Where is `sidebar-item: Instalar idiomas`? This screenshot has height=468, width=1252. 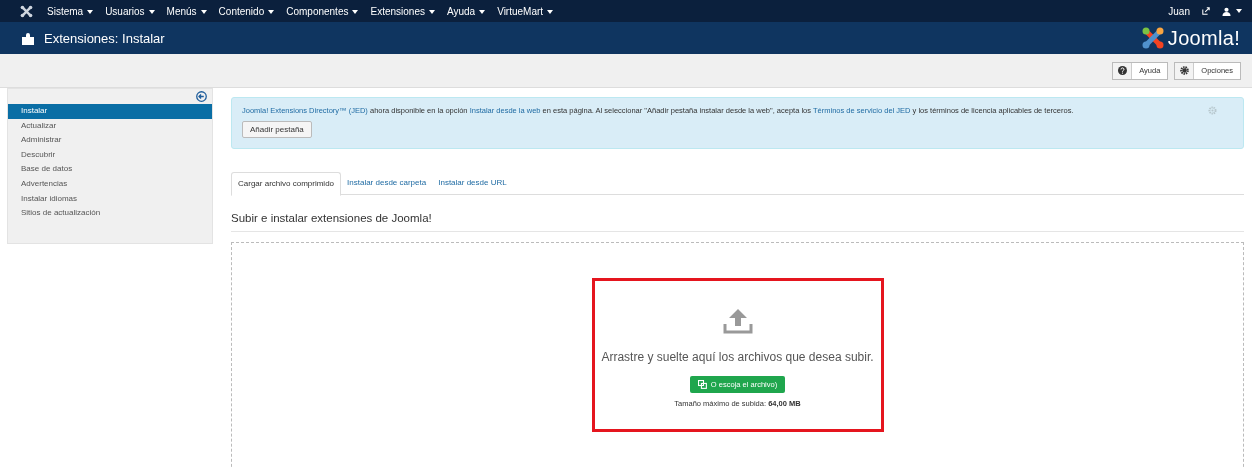
sidebar-item: Instalar idiomas is located at coordinates (110, 199).